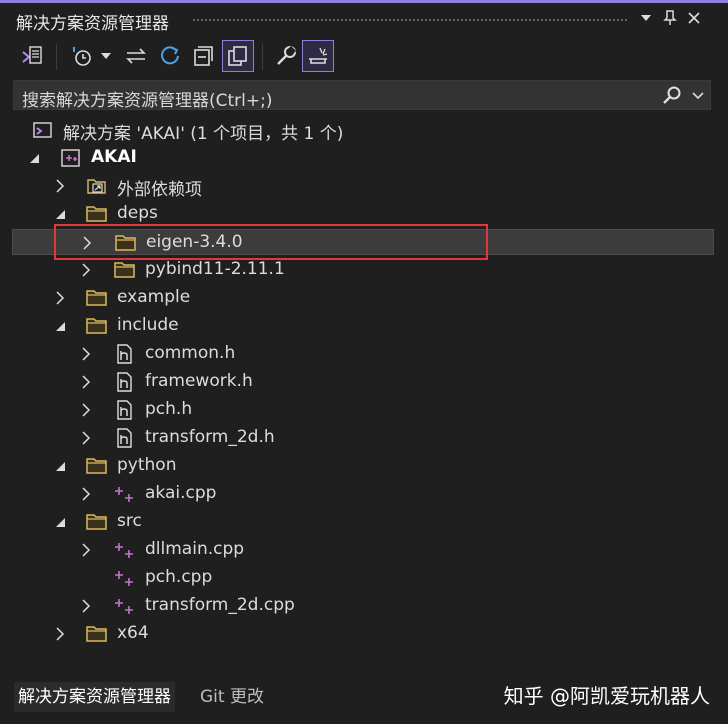  What do you see at coordinates (410, 20) in the screenshot?
I see `titlebar-grip` at bounding box center [410, 20].